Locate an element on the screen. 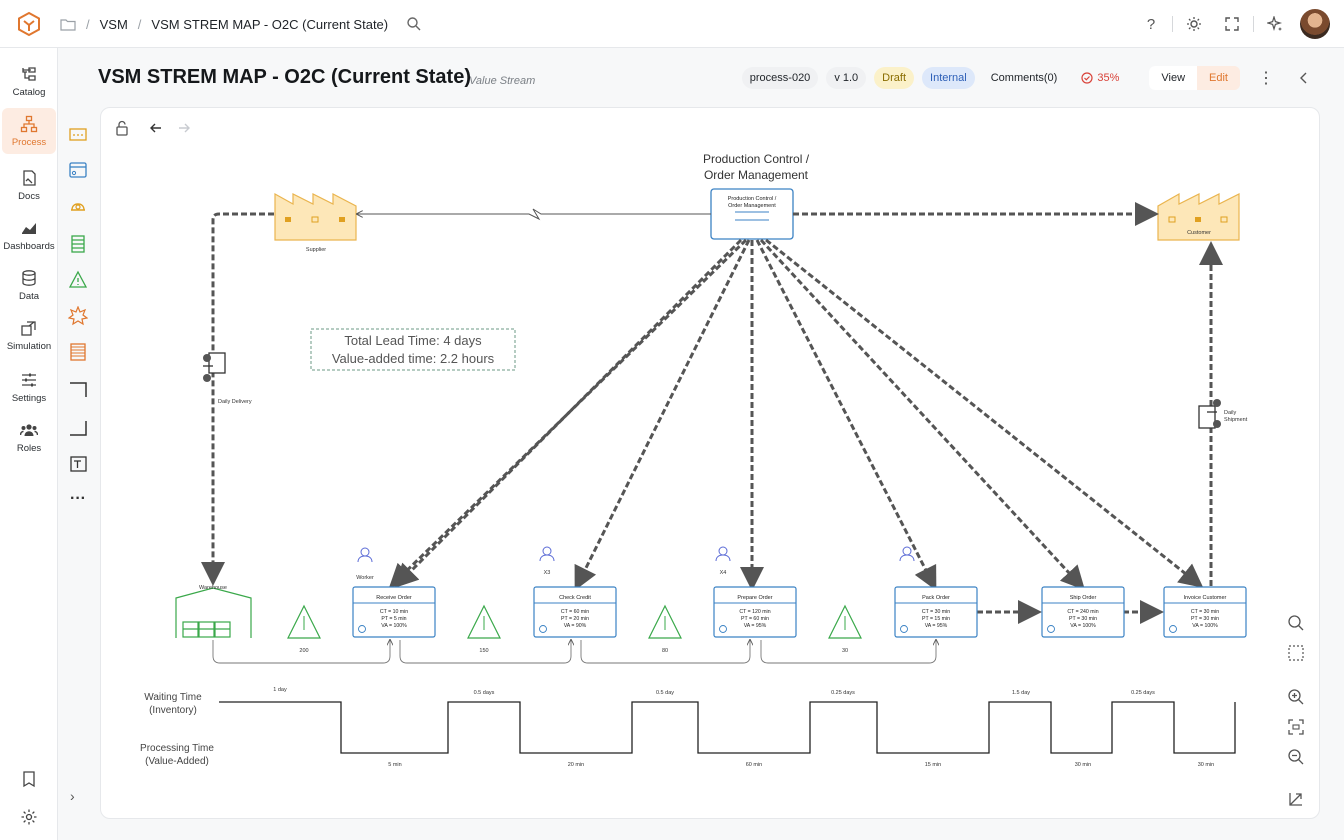 This screenshot has width=1344, height=840. check-circle-icon is located at coordinates (1087, 78).